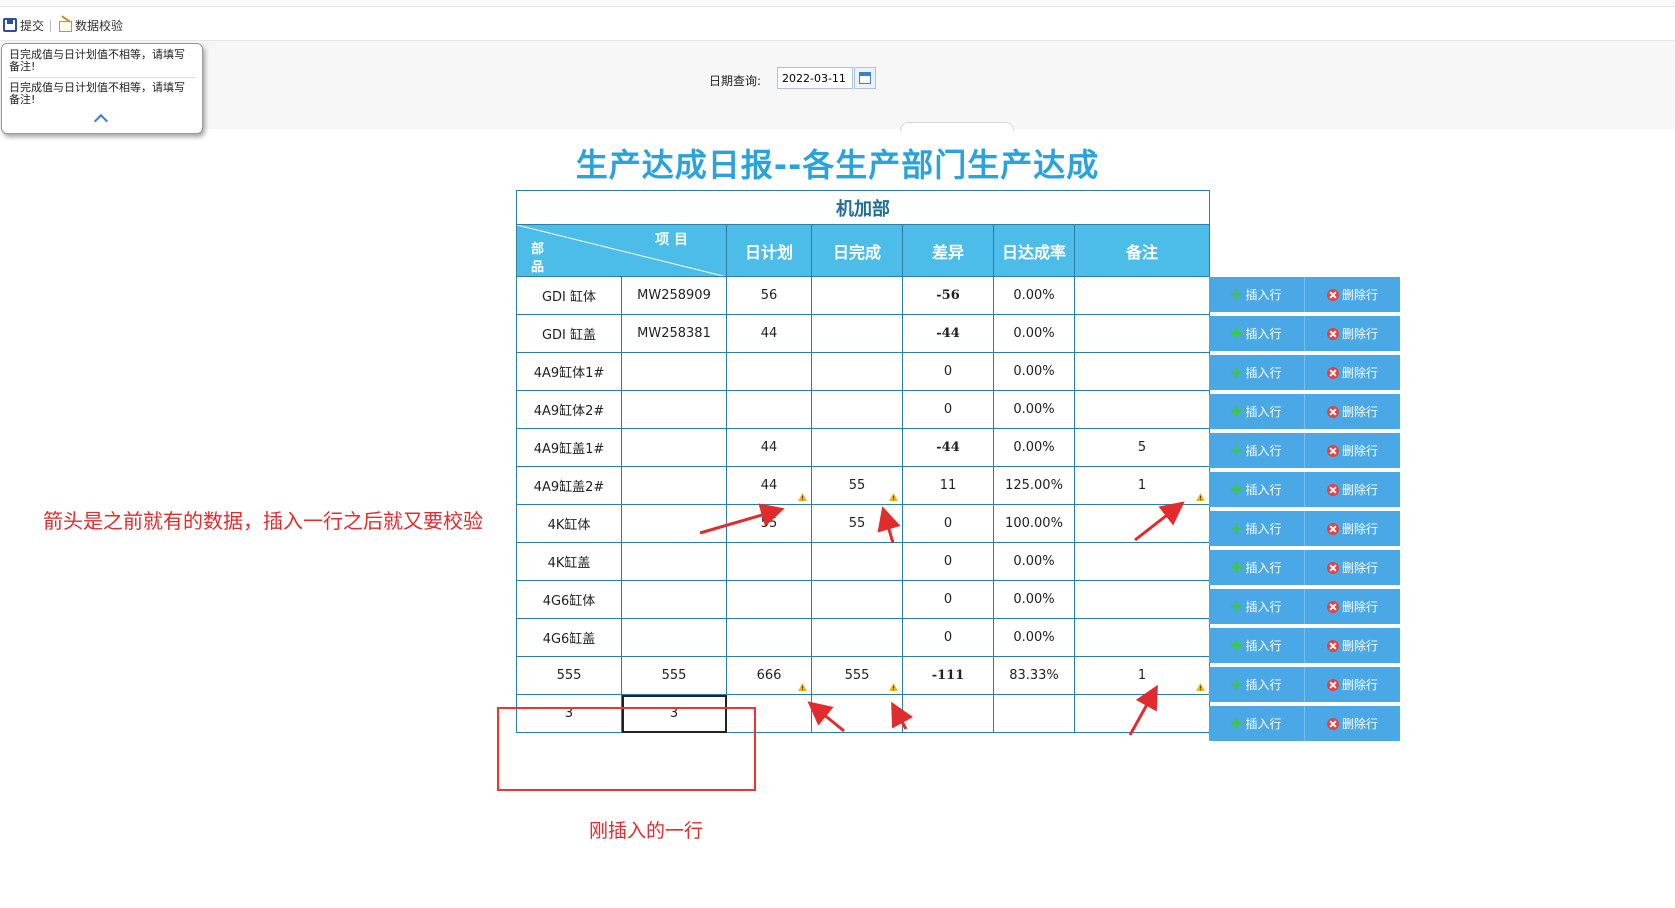 The image size is (1675, 908). What do you see at coordinates (569, 485) in the screenshot?
I see `product-name: 4A9缸盖2#` at bounding box center [569, 485].